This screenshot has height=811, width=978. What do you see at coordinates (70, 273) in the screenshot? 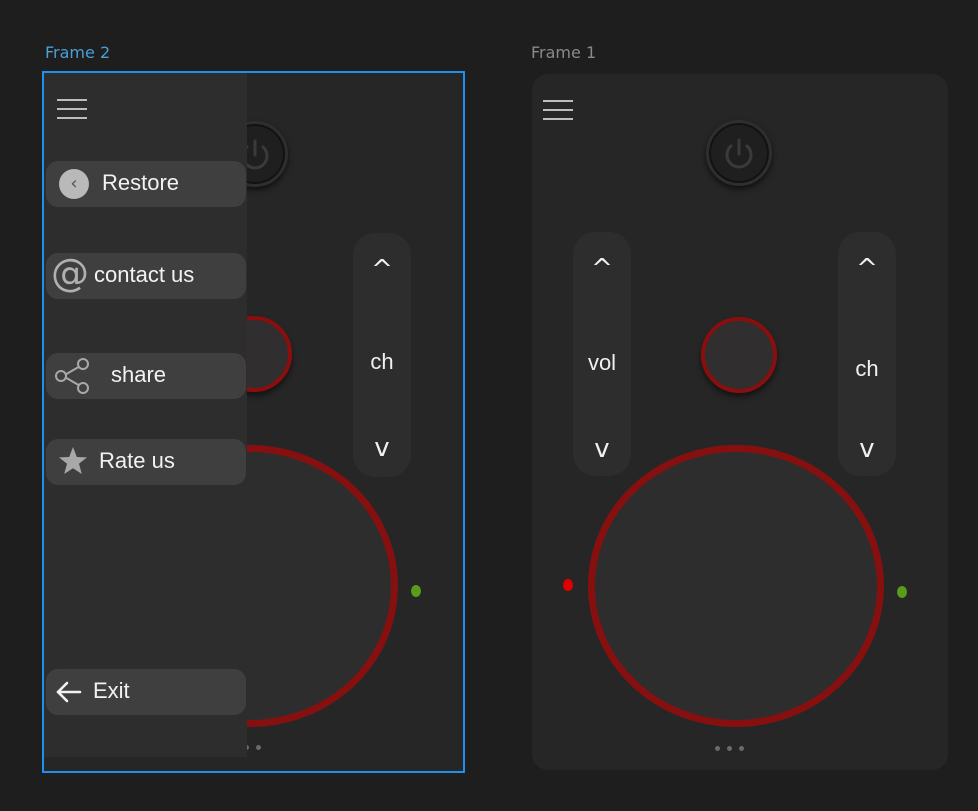
I see `at-sign-icon: @` at bounding box center [70, 273].